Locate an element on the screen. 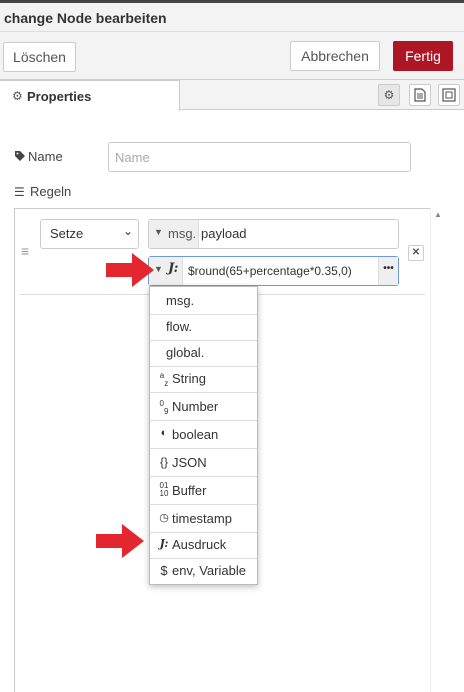 This screenshot has width=464, height=692. menu-item-label: msg. is located at coordinates (180, 300).